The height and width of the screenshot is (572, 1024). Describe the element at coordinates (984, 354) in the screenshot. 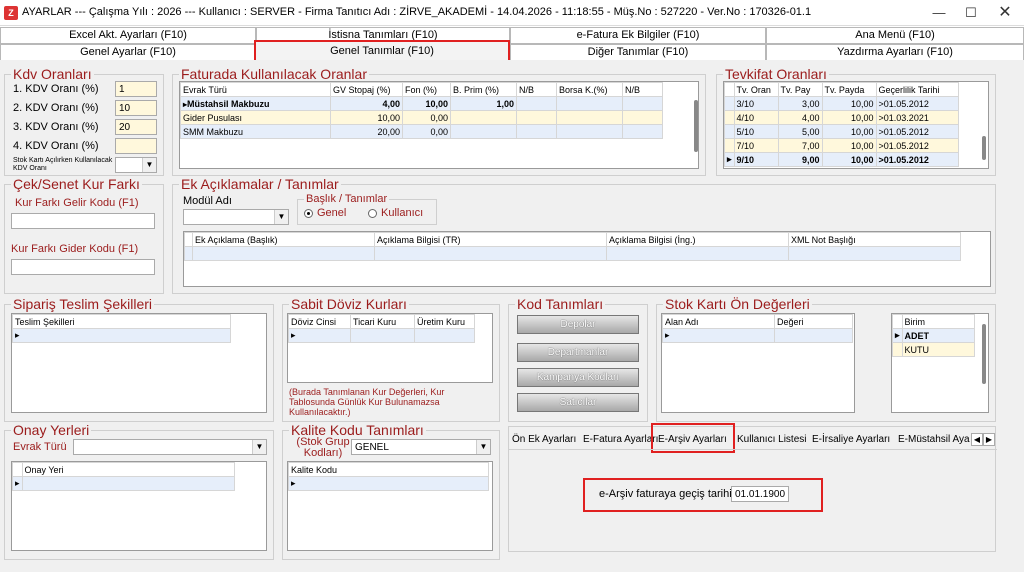

I see `birim-scrollbar` at that location.